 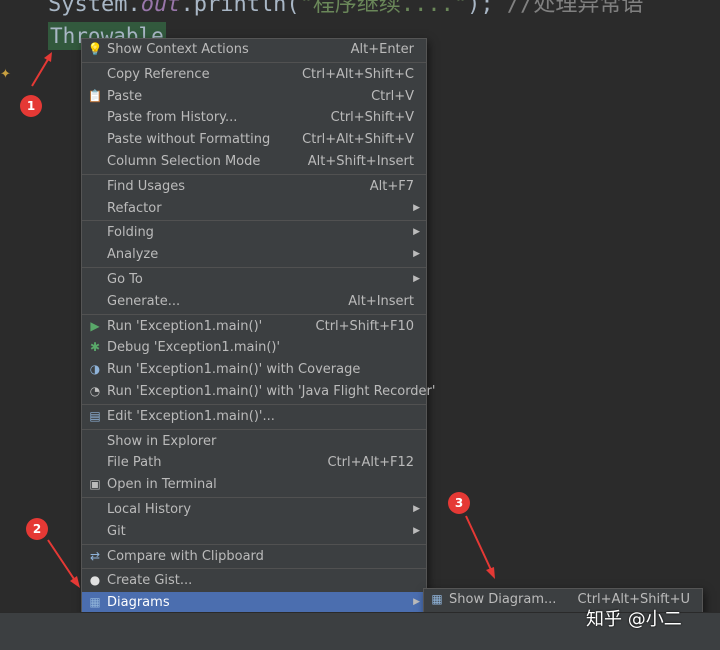 I want to click on menu-item-git: Git ▶, so click(x=254, y=532).